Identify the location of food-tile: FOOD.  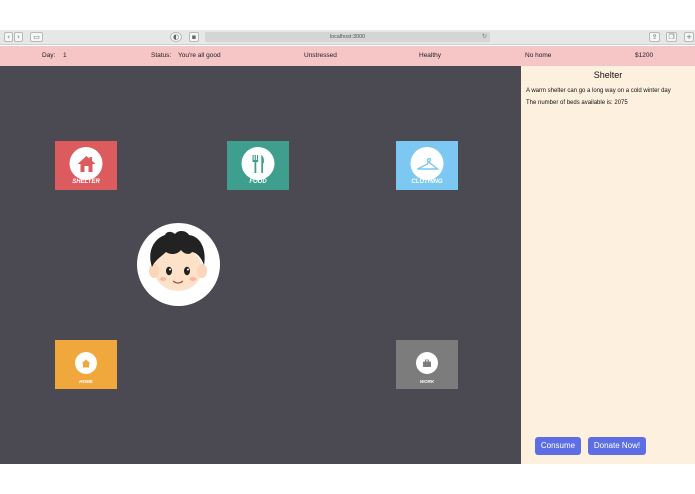
(258, 165).